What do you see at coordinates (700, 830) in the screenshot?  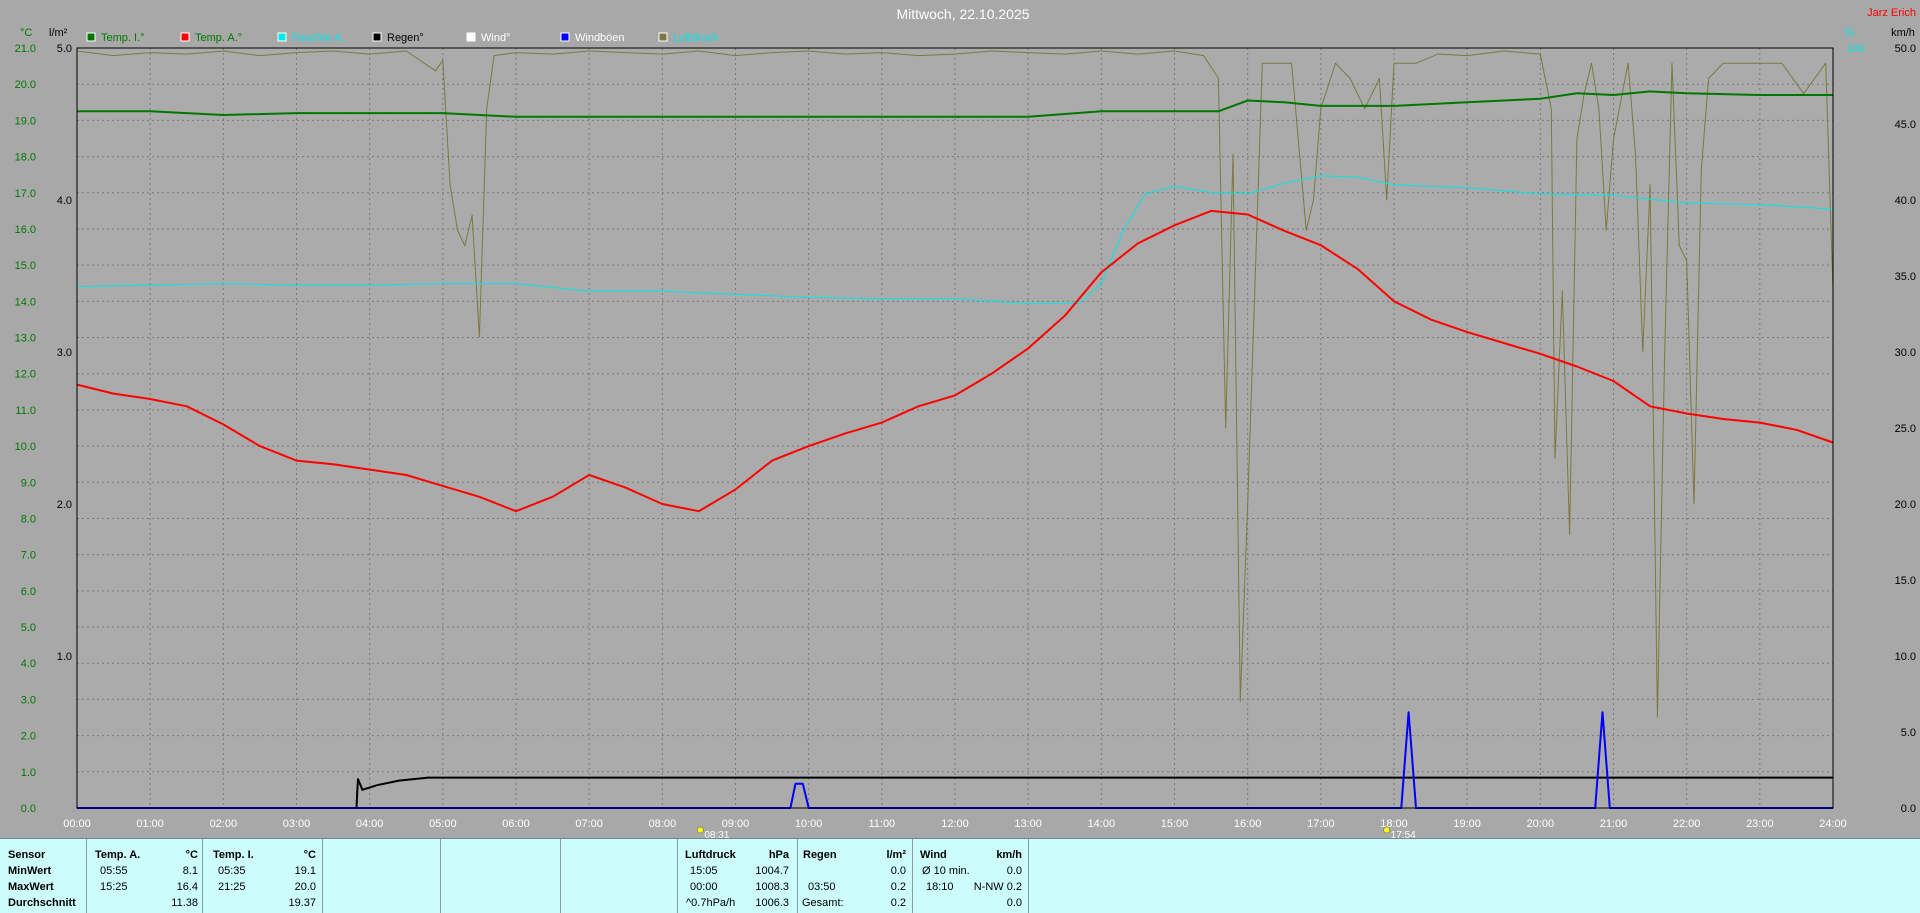 I see `sun-marker-icon` at bounding box center [700, 830].